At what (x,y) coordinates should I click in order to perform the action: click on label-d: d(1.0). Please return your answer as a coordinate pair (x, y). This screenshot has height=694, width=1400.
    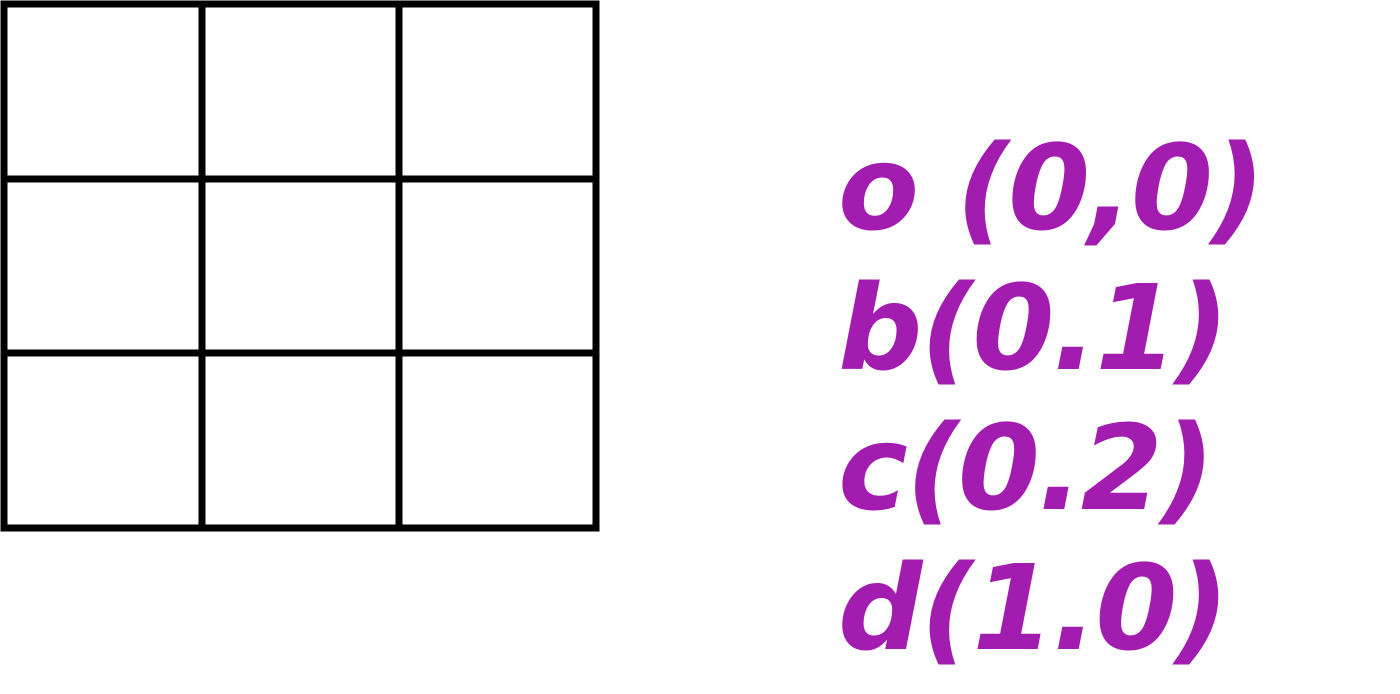
    Looking at the image, I should click on (1033, 608).